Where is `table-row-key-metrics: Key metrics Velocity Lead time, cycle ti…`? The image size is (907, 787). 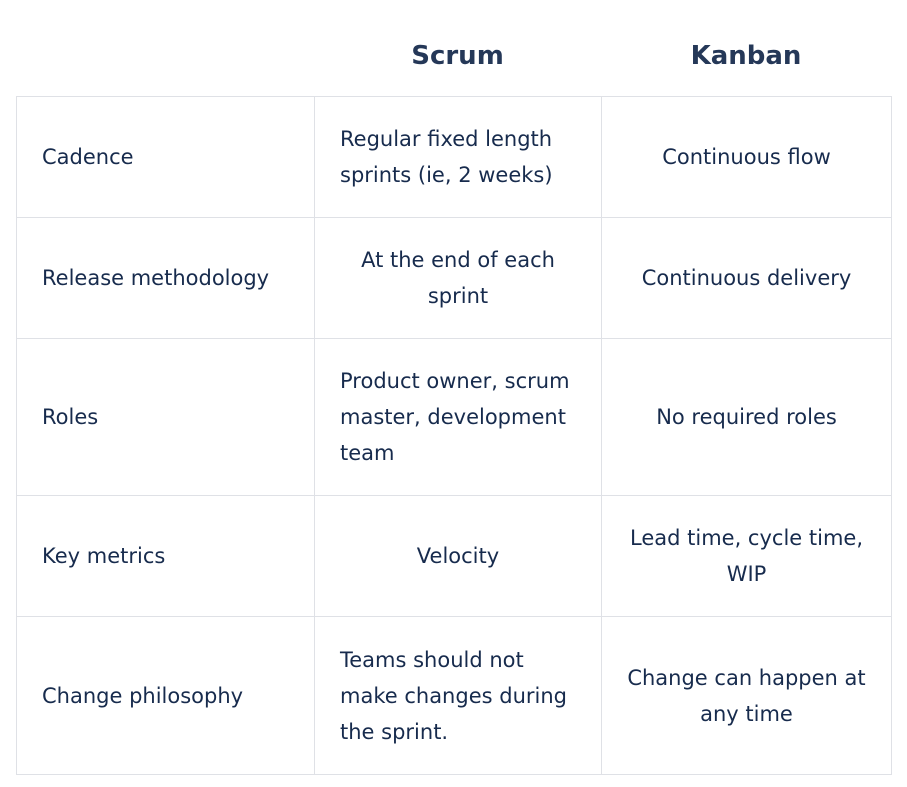 table-row-key-metrics: Key metrics Velocity Lead time, cycle ti… is located at coordinates (454, 556).